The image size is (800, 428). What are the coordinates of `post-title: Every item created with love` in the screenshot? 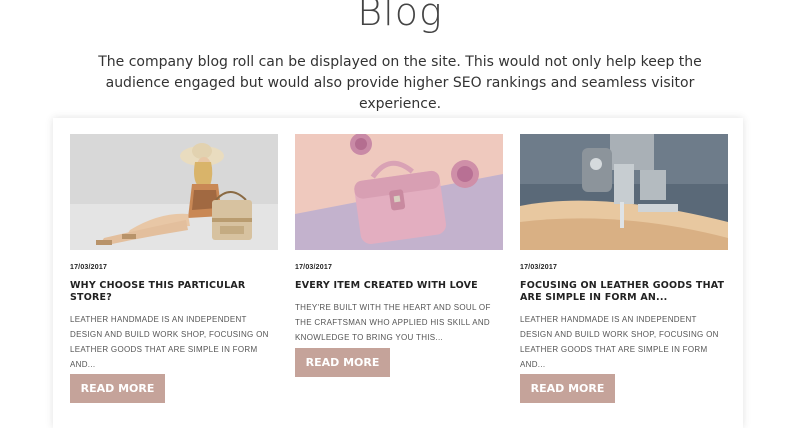 It's located at (399, 286).